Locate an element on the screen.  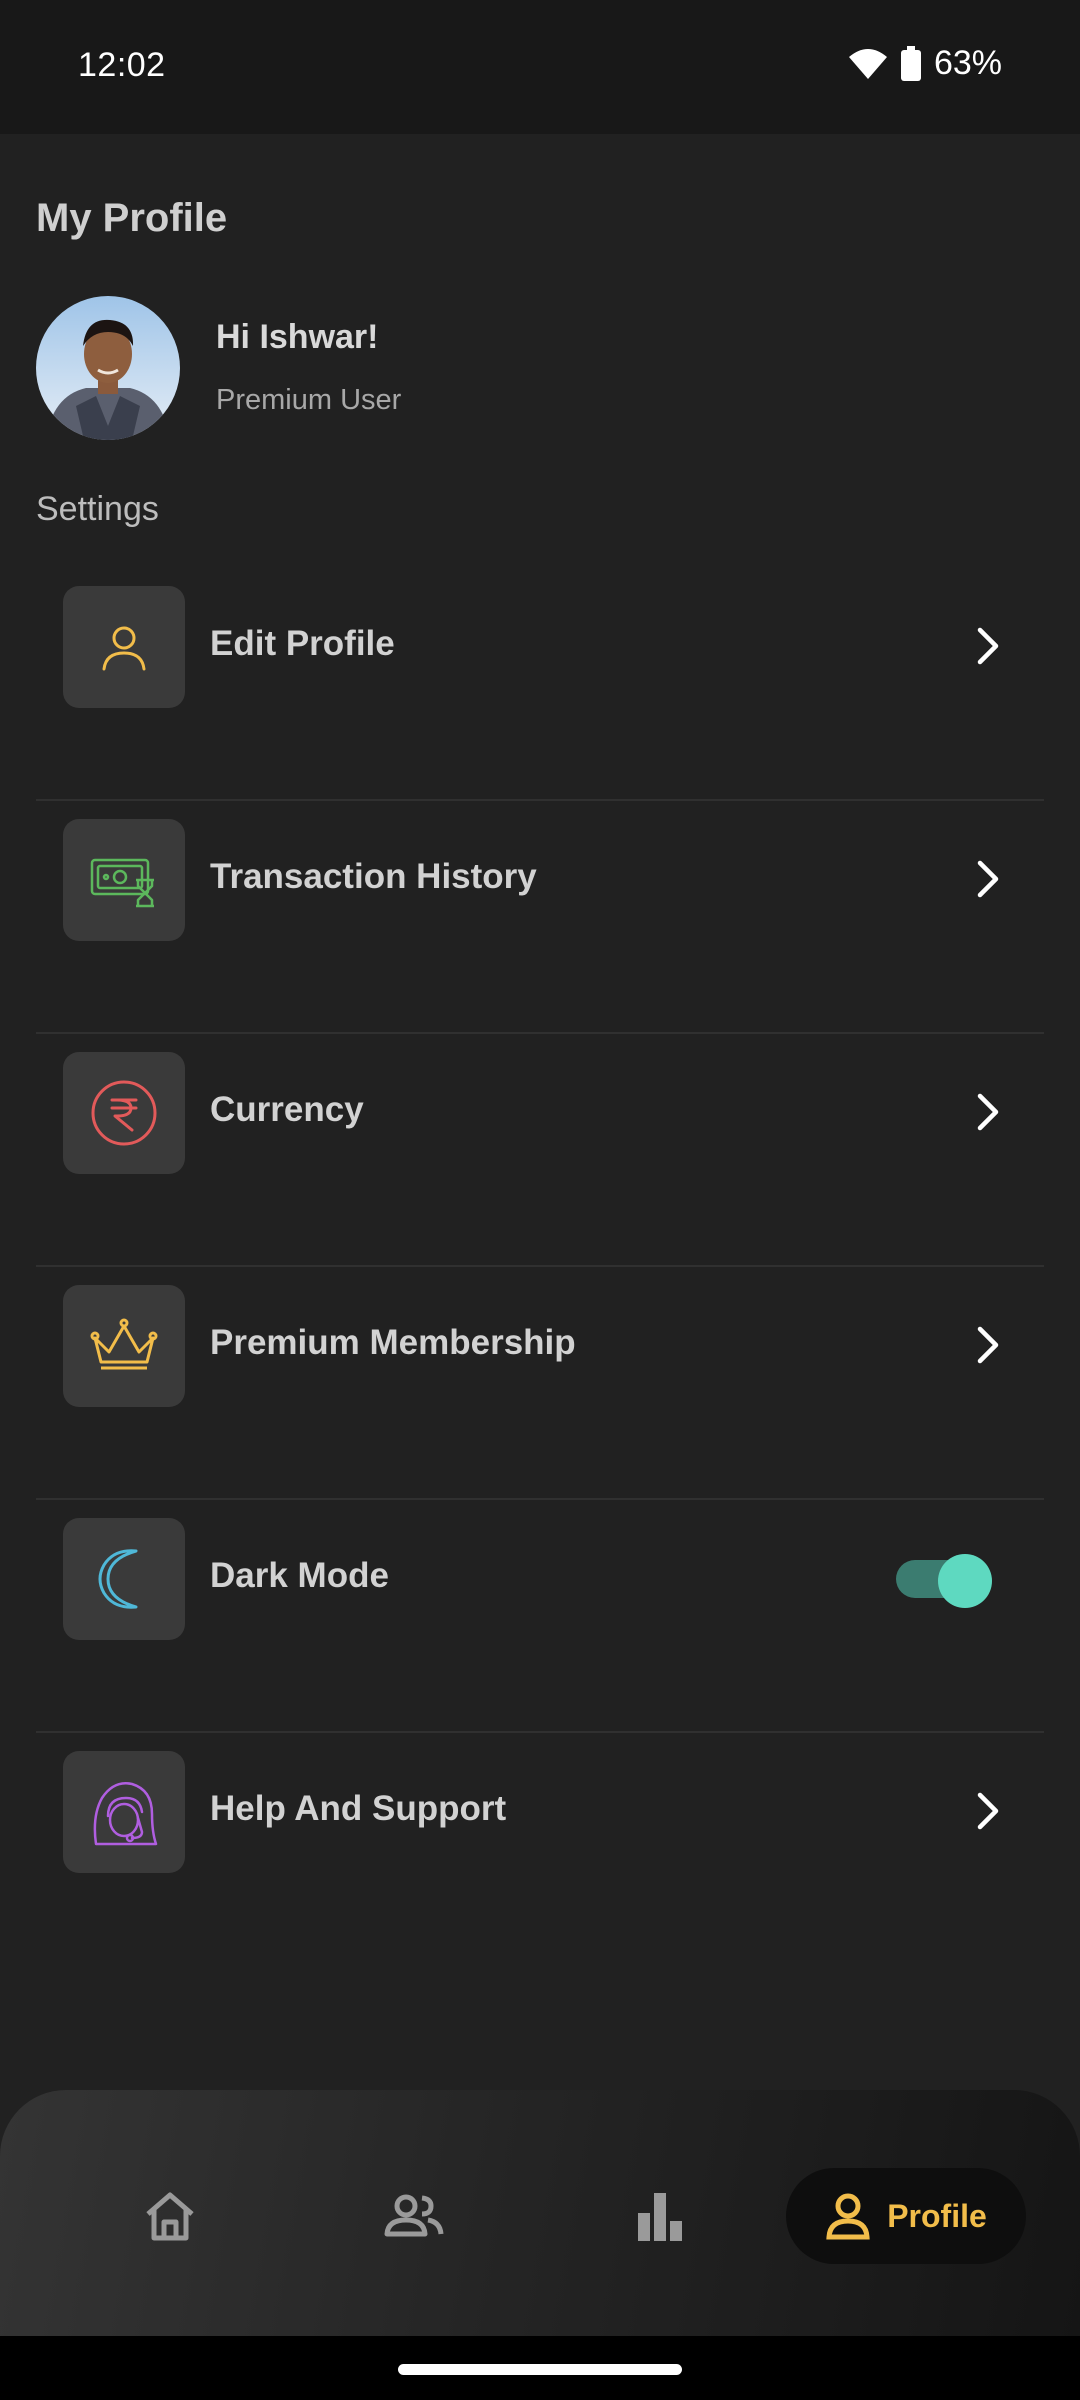
settings-item-help-and-support: Help And Support is located at coordinates (540, 1849).